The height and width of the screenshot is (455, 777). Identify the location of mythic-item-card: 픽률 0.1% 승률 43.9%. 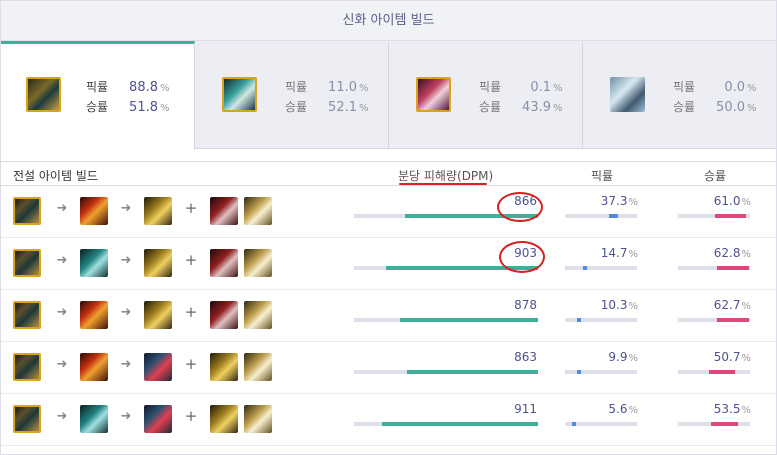
(486, 95).